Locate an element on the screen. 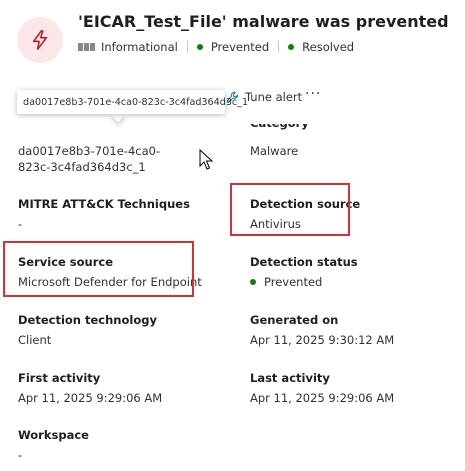 The width and height of the screenshot is (465, 471). severity-label: Informational is located at coordinates (139, 47).